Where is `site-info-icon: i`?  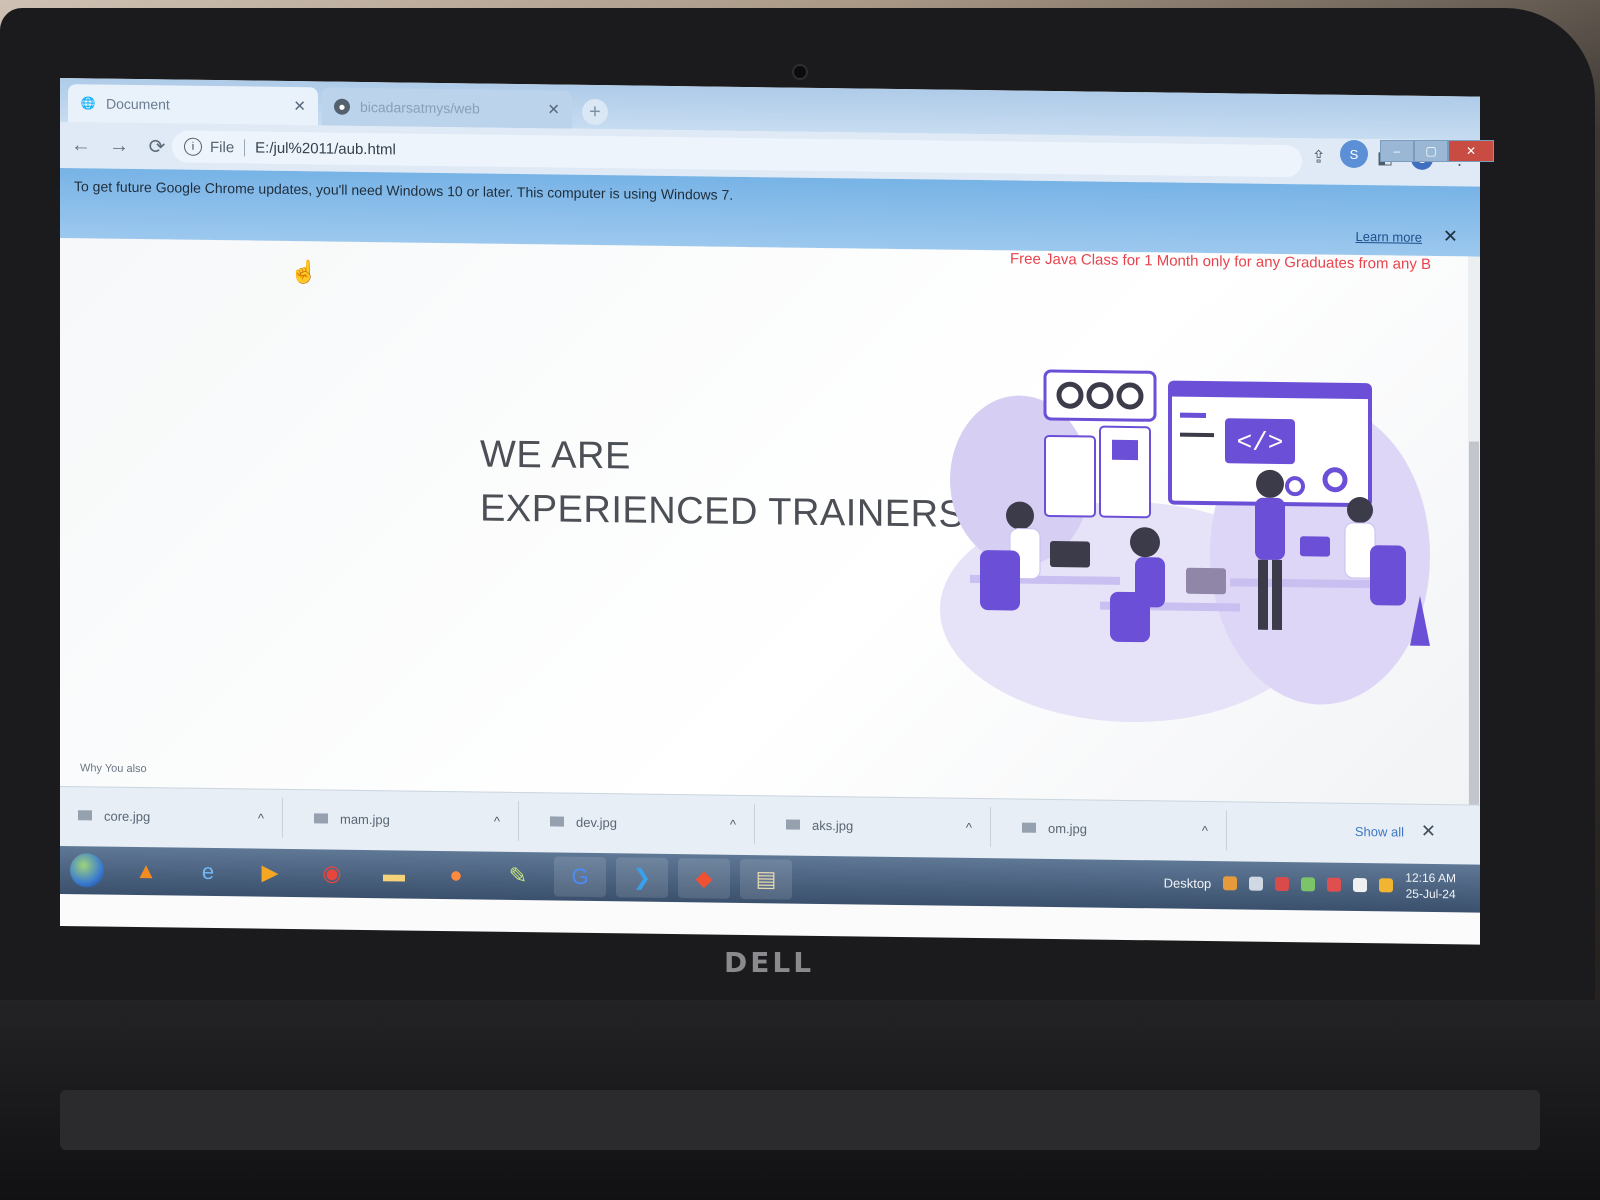
site-info-icon: i is located at coordinates (193, 146).